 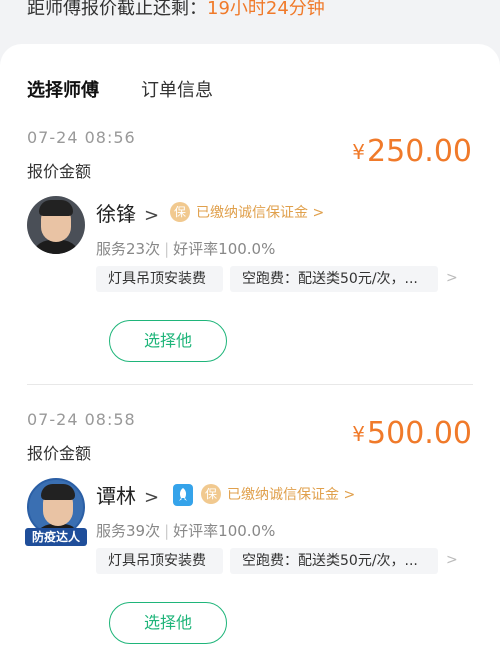 I want to click on master-stats: 服务39次 | 好评率100.0%, so click(x=185, y=530).